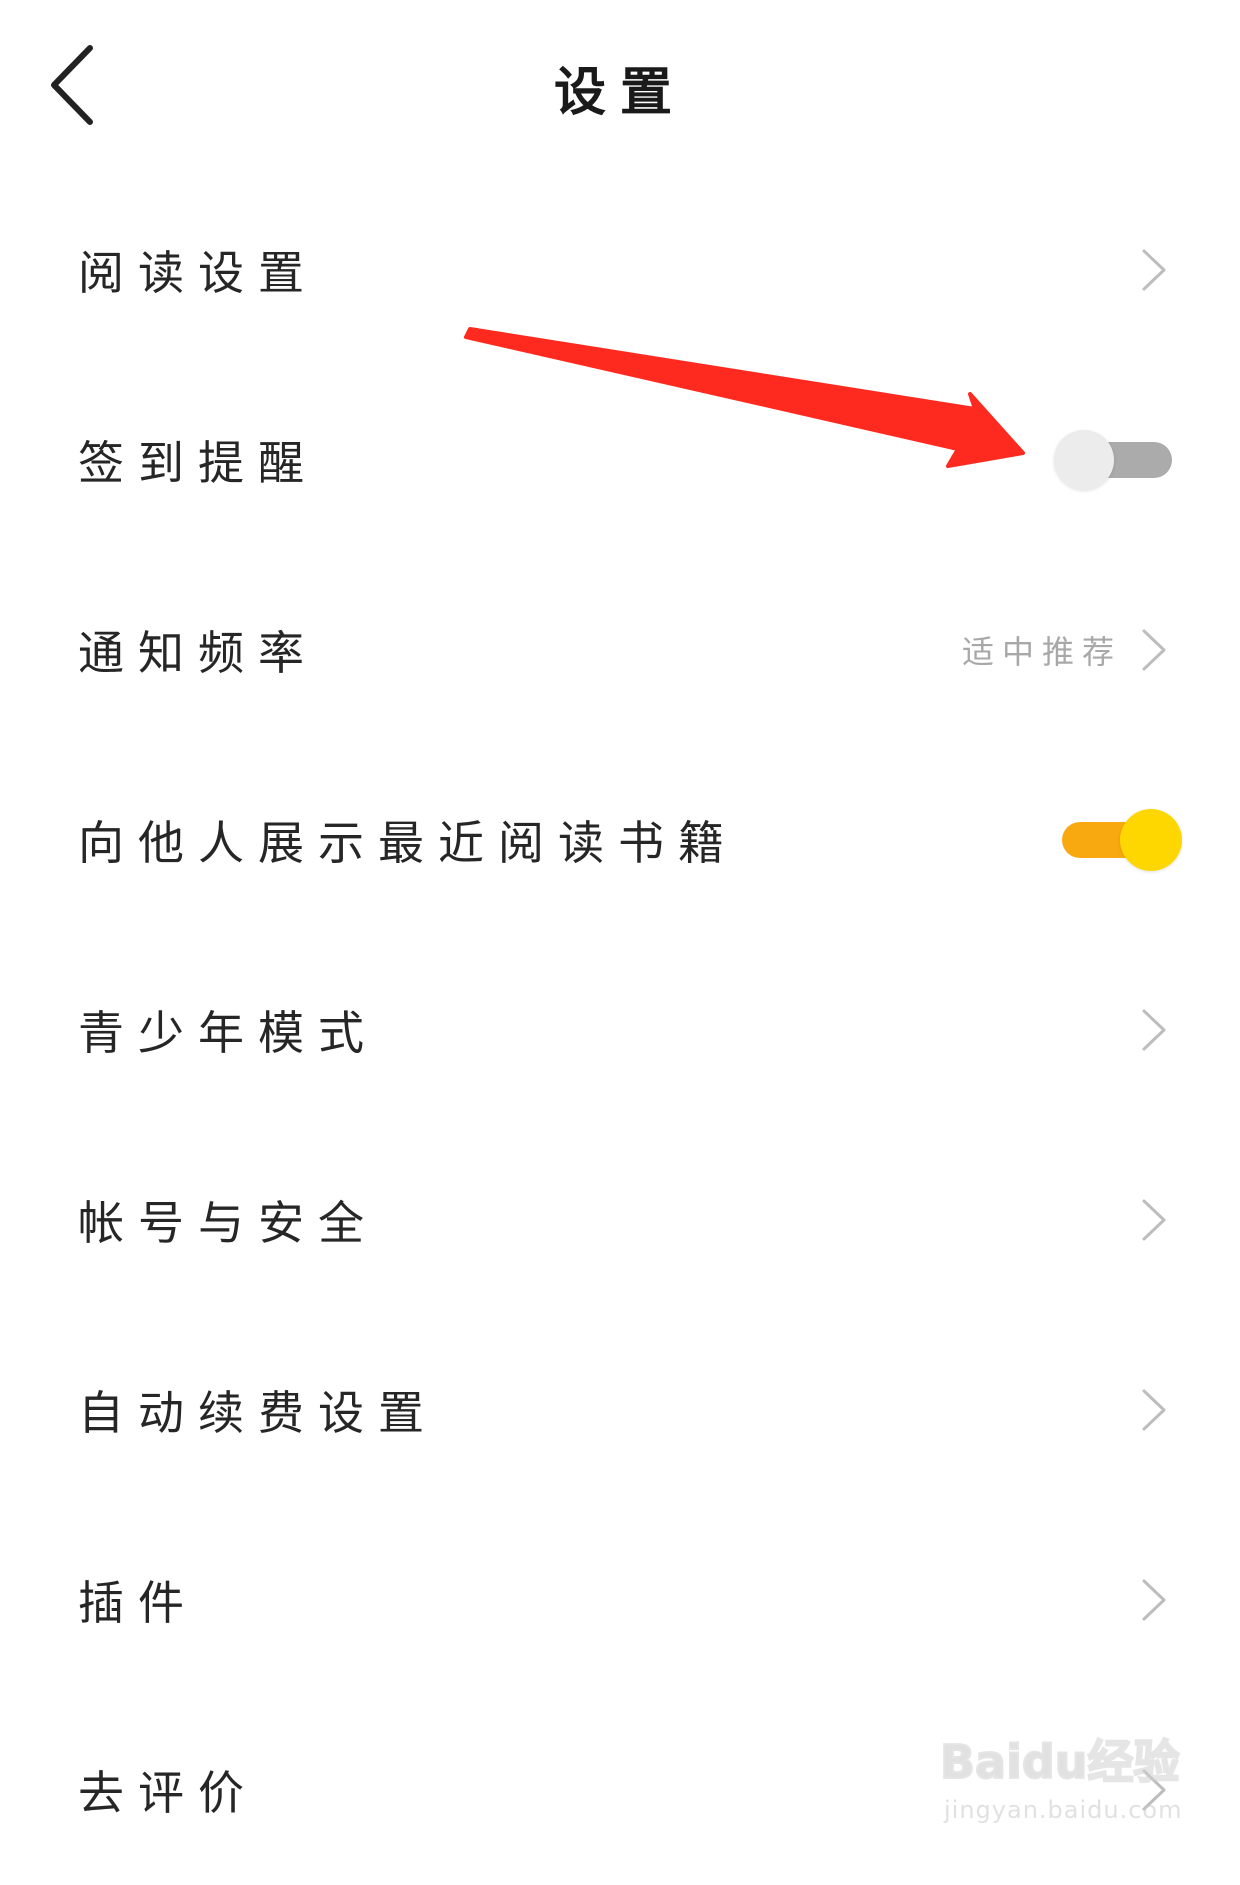 This screenshot has height=1885, width=1240. I want to click on settings-row-show-recent-books: 向他人展示最近阅读书籍, so click(620, 840).